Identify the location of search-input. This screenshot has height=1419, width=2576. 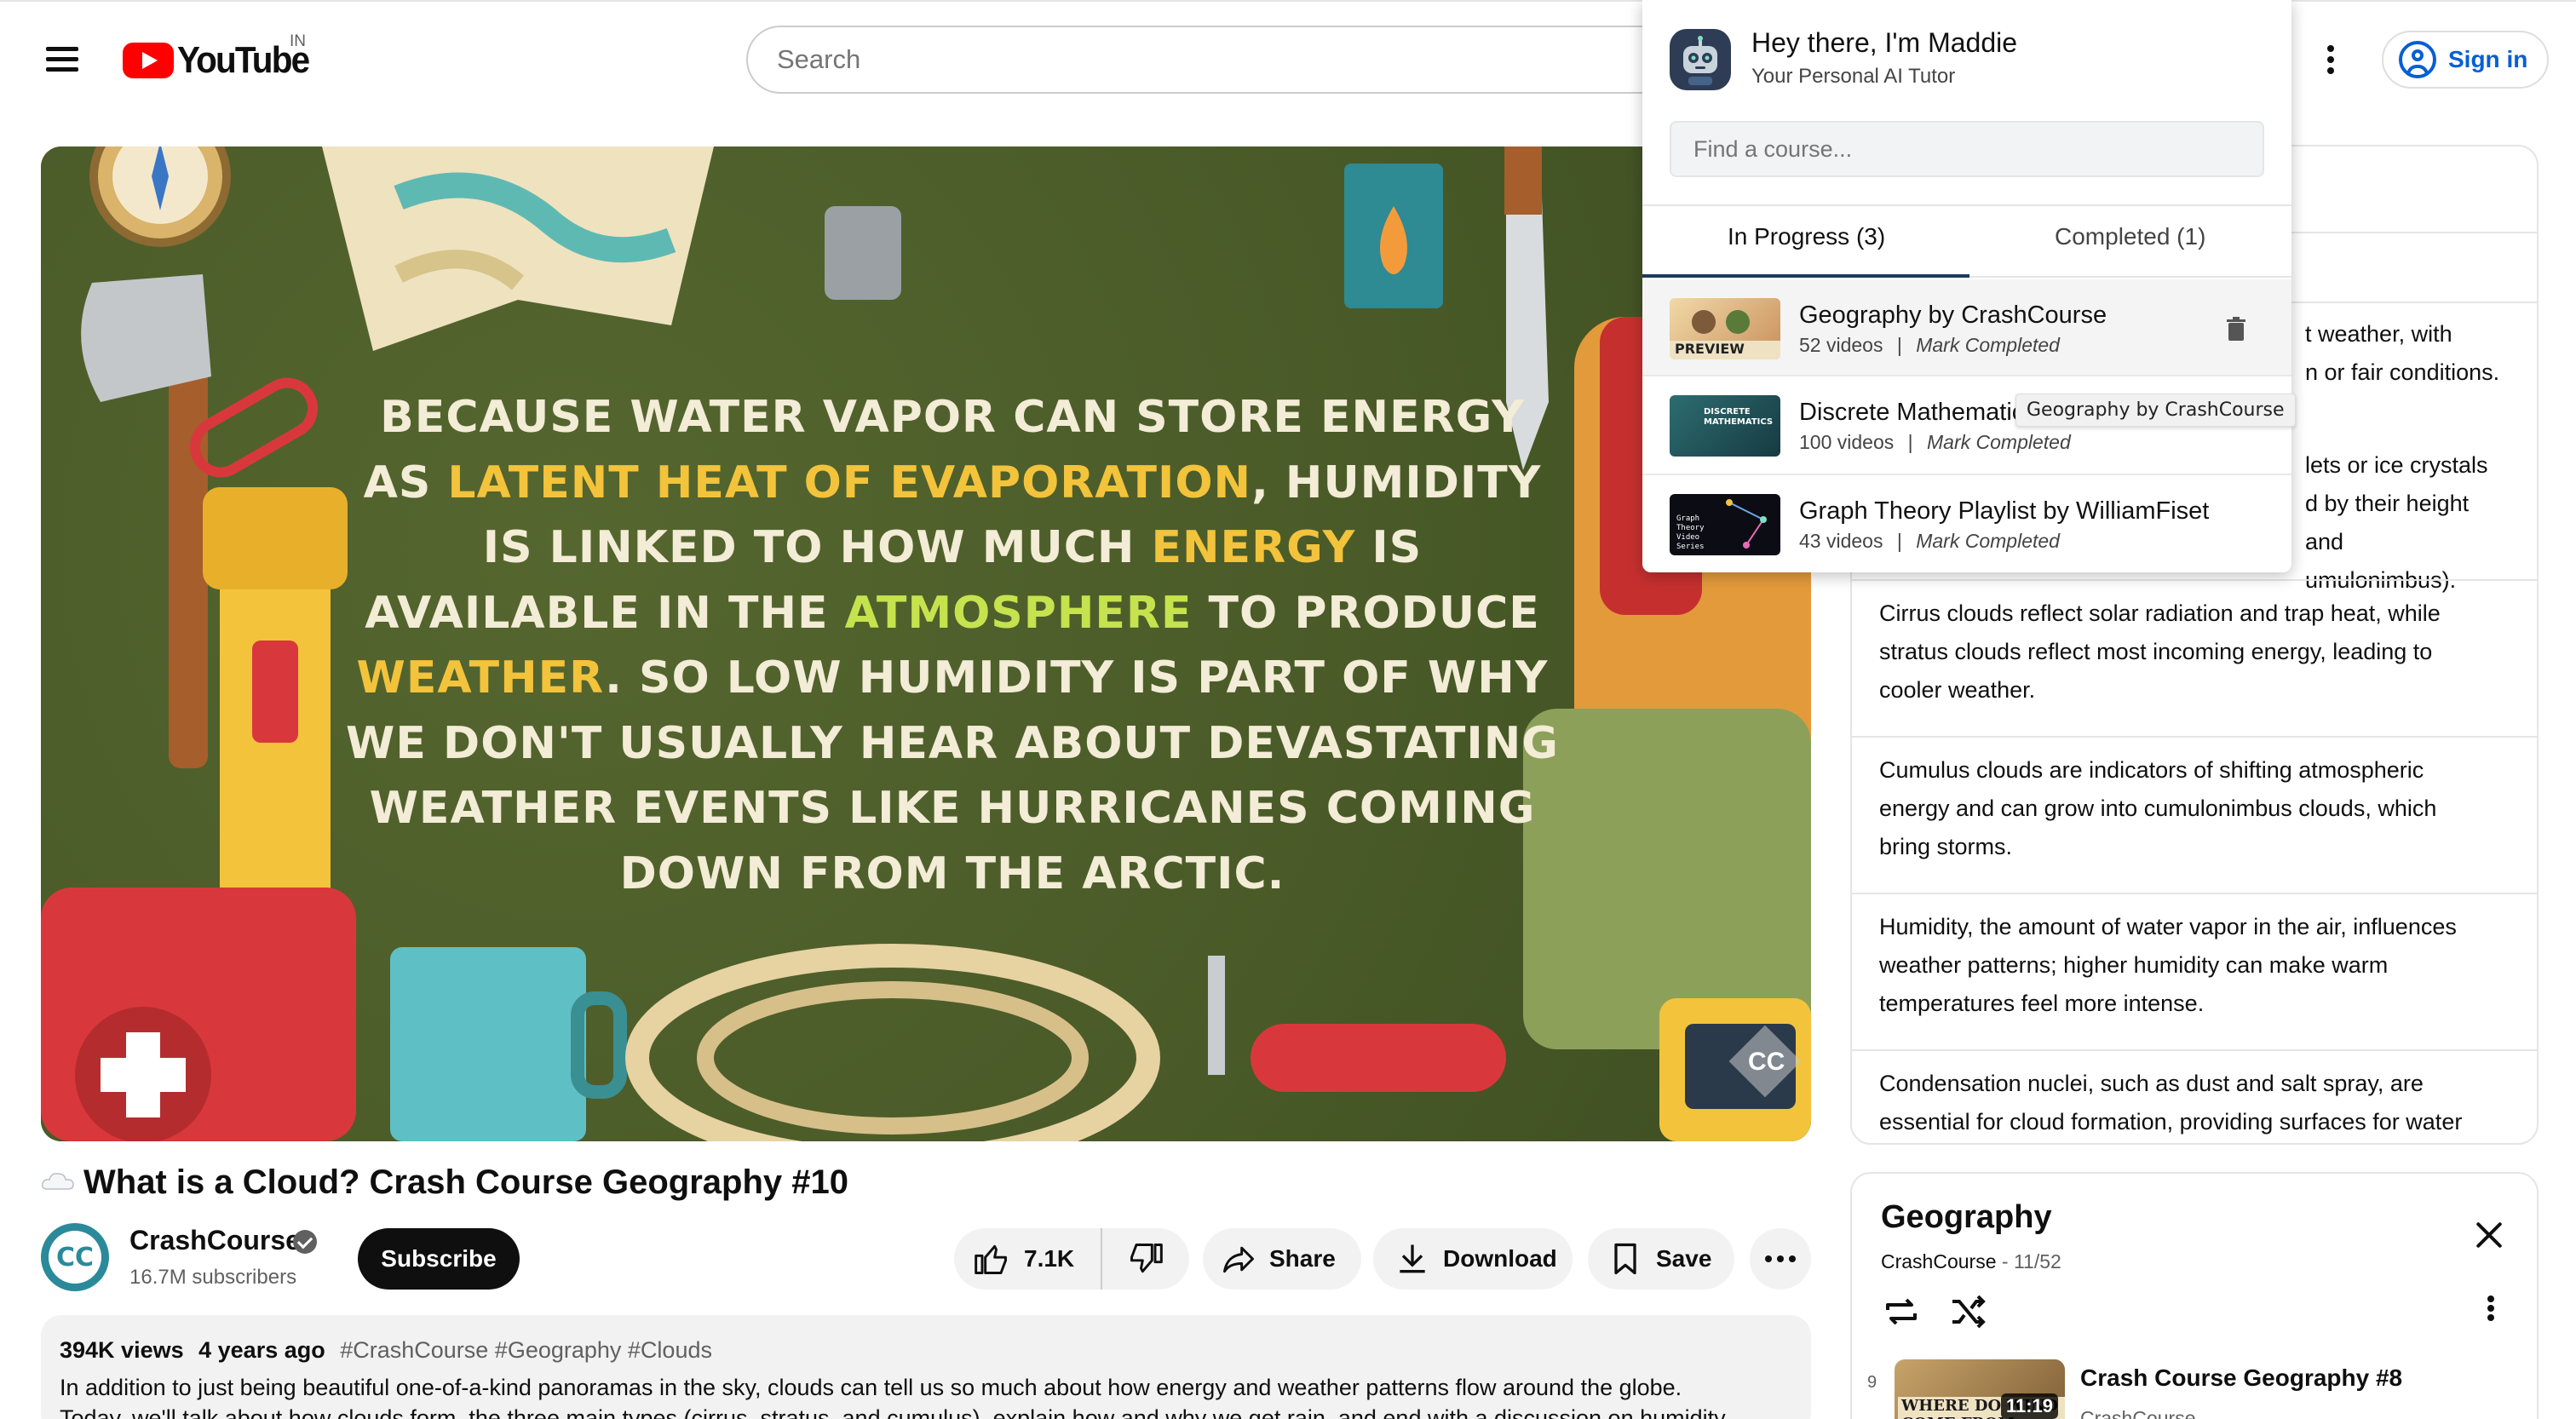
(1232, 60).